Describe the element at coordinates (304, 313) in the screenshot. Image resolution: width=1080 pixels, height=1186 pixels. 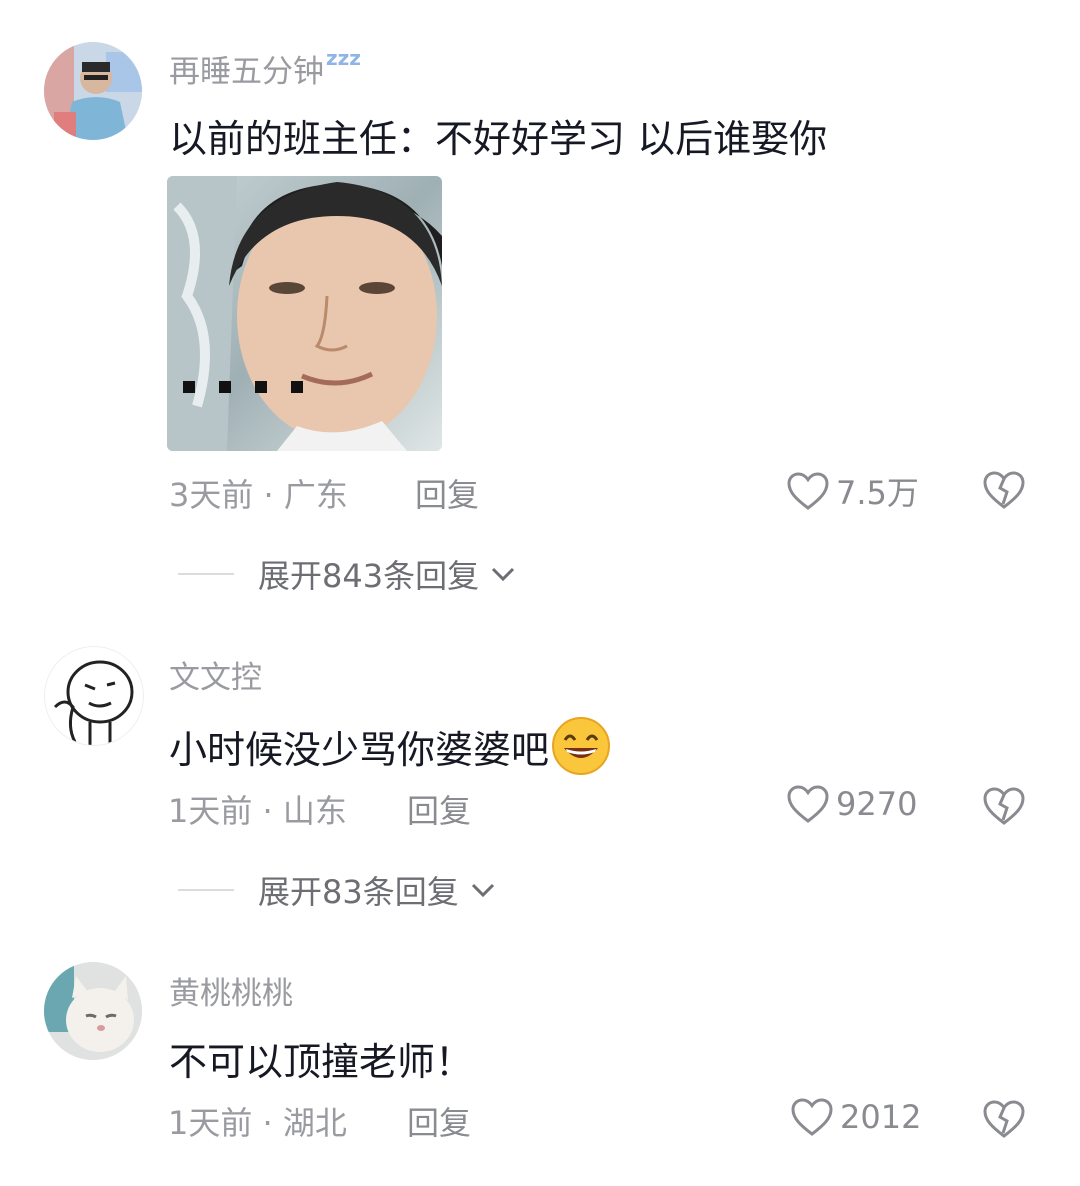
I see `comment-image` at that location.